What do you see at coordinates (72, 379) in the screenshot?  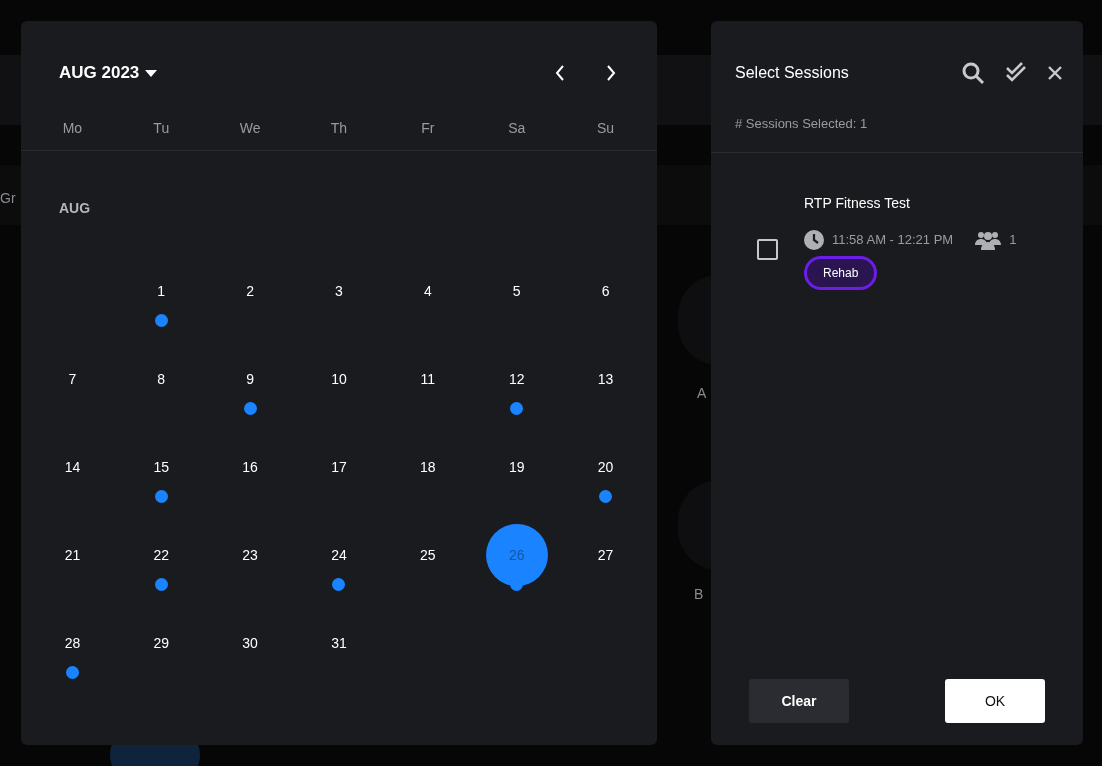 I see `day-cell: 7` at bounding box center [72, 379].